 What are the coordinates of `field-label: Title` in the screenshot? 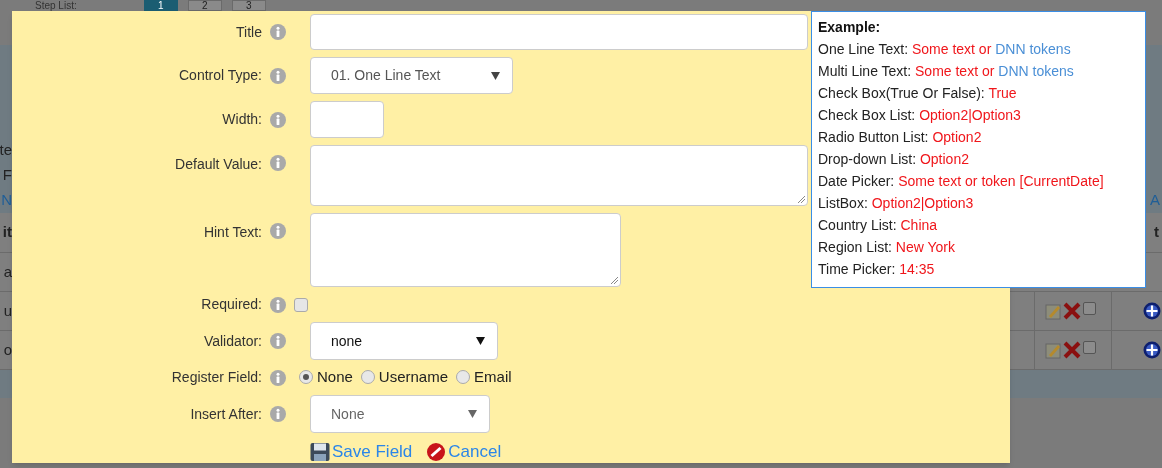 It's located at (249, 32).